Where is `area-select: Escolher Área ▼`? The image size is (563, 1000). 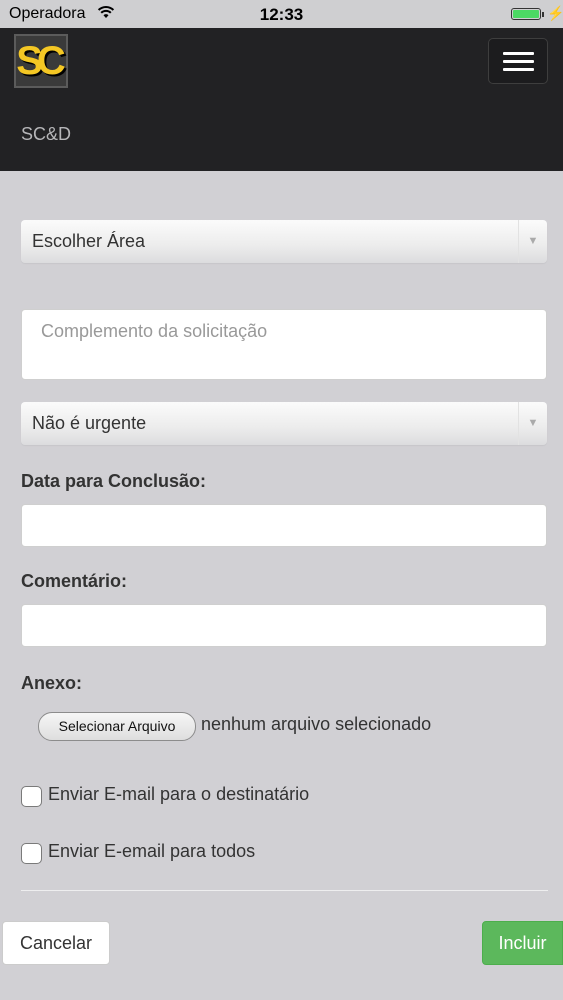
area-select: Escolher Área ▼ is located at coordinates (284, 241).